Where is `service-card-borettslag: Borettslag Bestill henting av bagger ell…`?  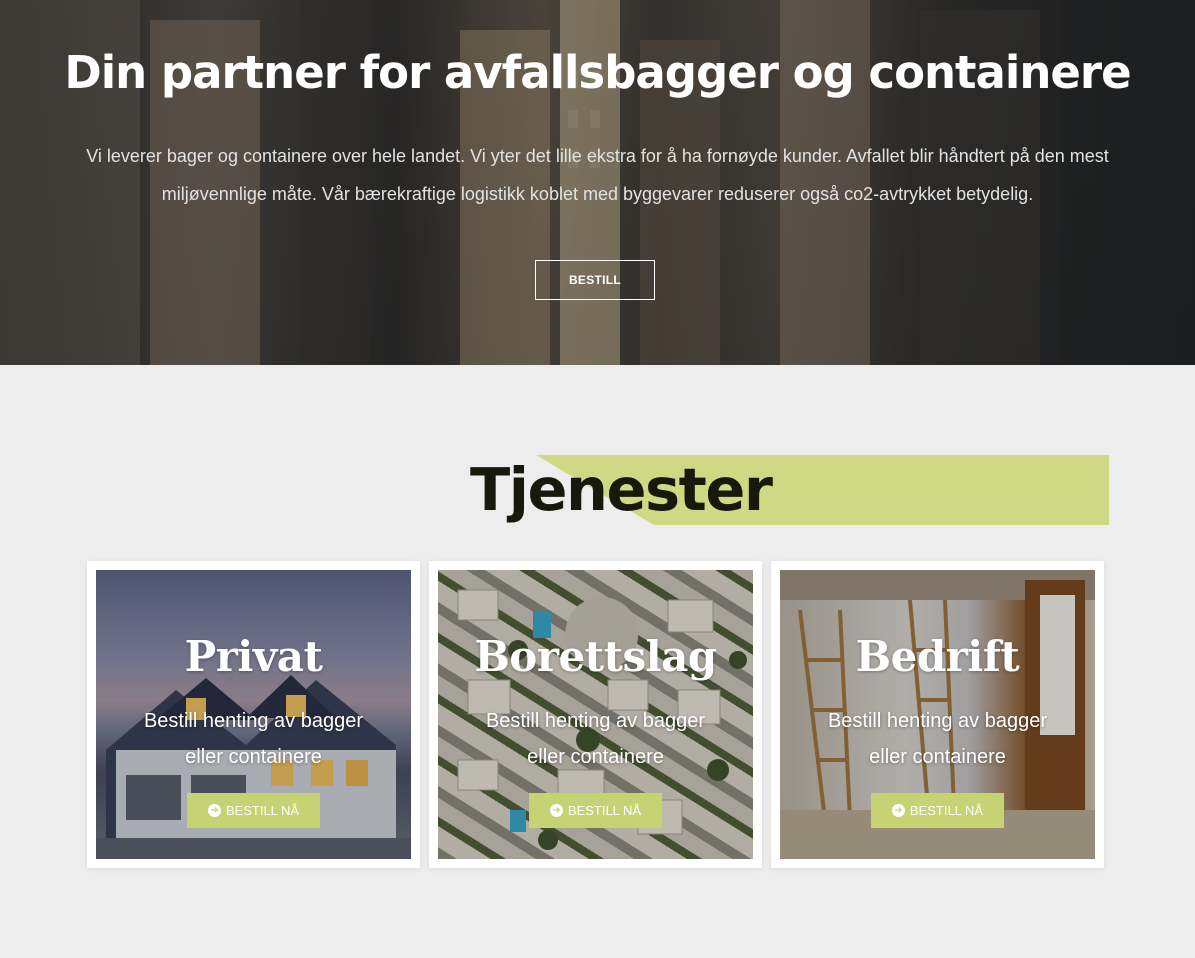 service-card-borettslag: Borettslag Bestill henting av bagger ell… is located at coordinates (595, 714).